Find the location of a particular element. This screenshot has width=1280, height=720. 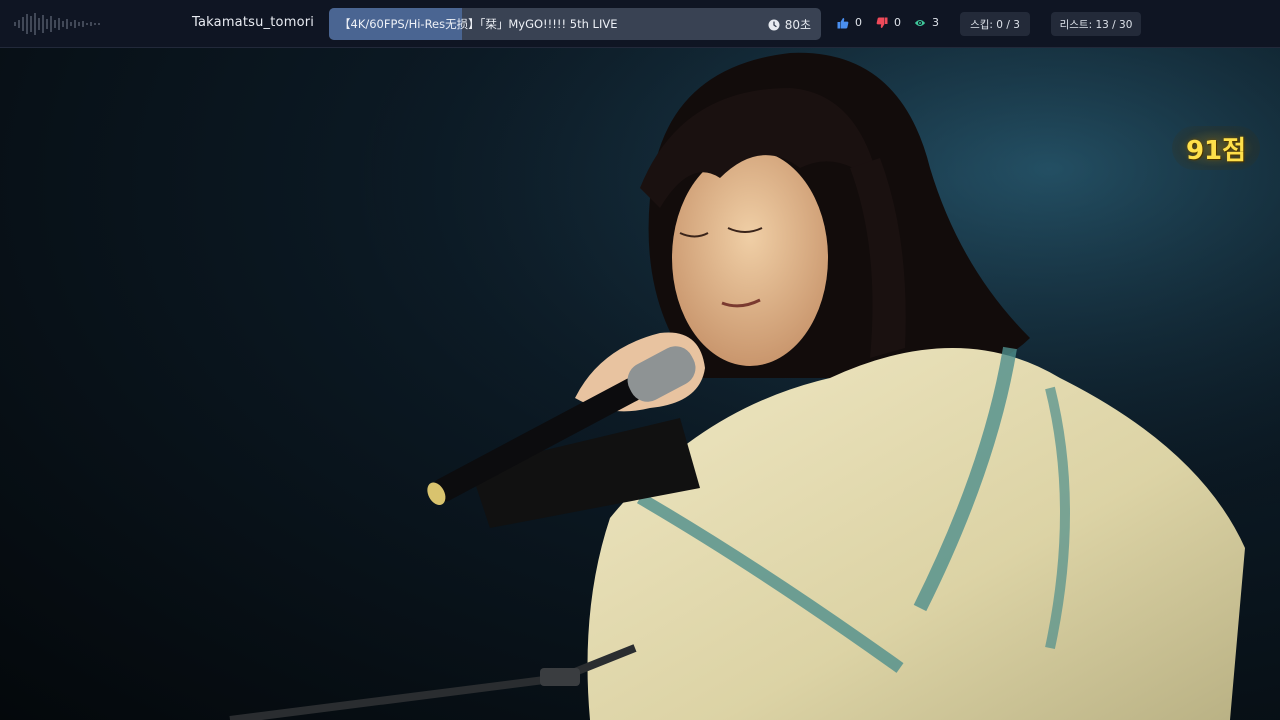

playlist-counter-button: 리스트: 13 / 30 is located at coordinates (1096, 24).